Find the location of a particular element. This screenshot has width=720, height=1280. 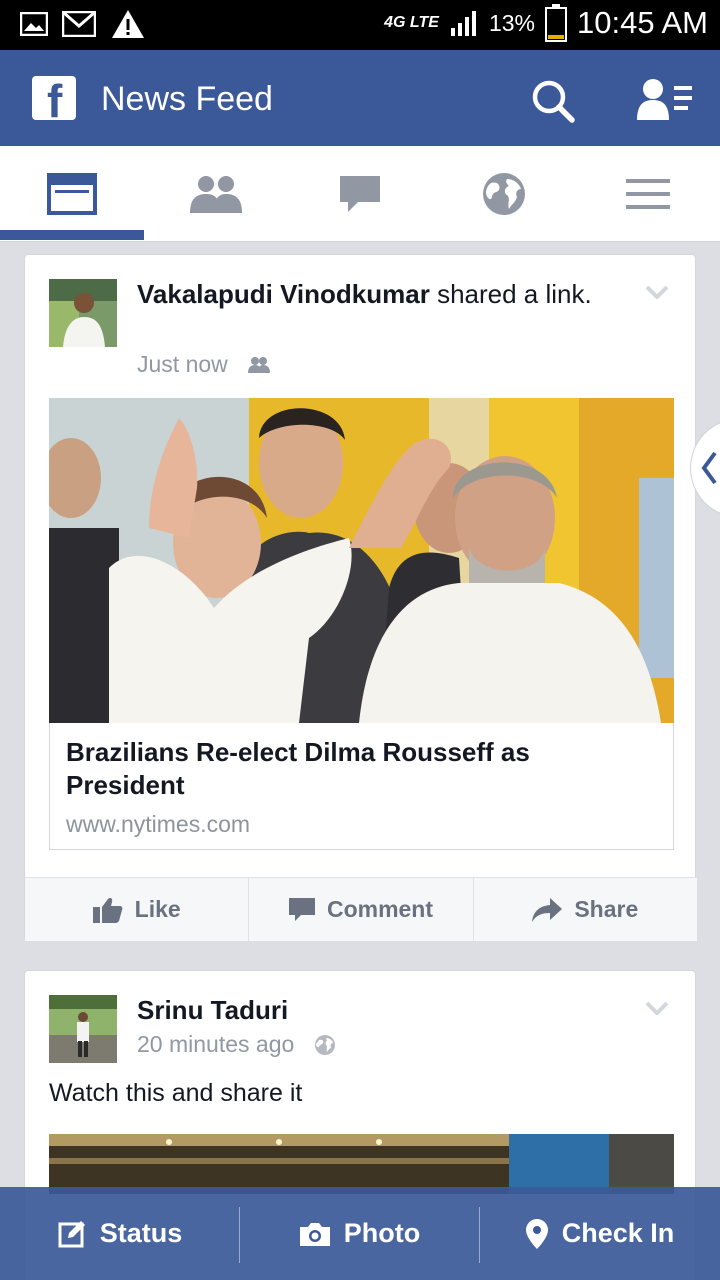

camera-icon is located at coordinates (314, 1234).